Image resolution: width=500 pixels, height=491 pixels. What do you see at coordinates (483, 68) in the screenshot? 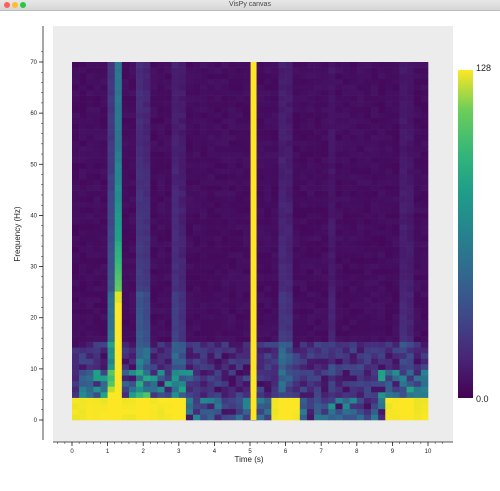
I see `colorbar-max-label: 128` at bounding box center [483, 68].